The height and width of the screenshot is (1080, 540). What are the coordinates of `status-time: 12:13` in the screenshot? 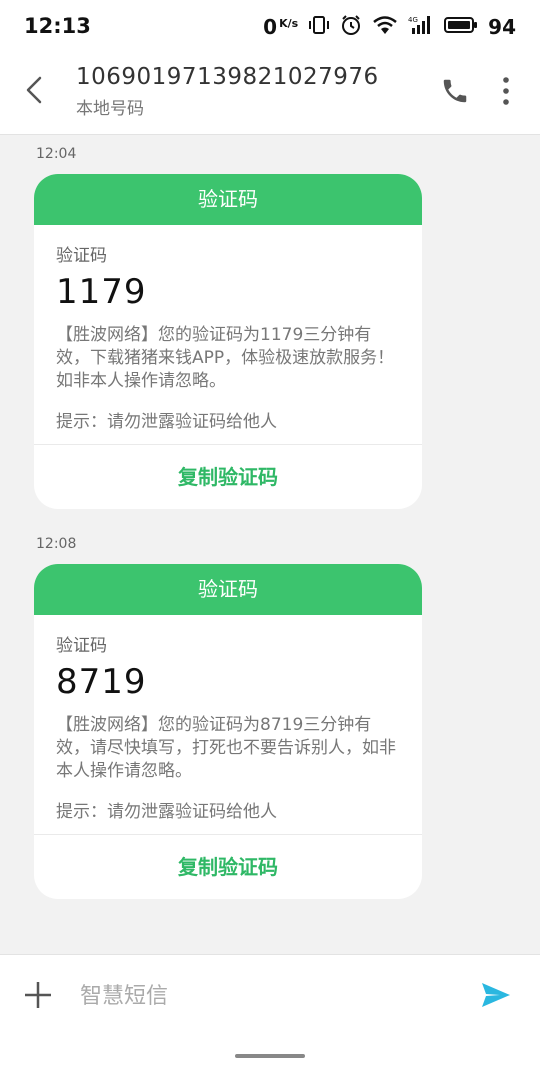 It's located at (57, 26).